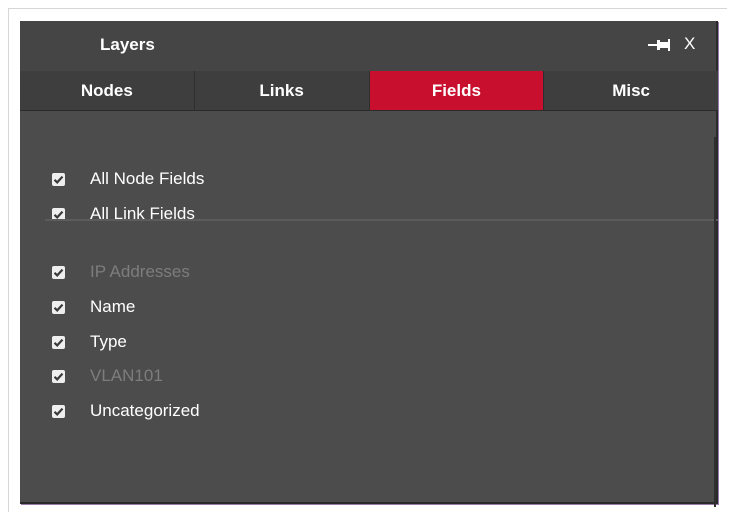 The image size is (729, 514). Describe the element at coordinates (282, 90) in the screenshot. I see `tab-links: Links` at that location.